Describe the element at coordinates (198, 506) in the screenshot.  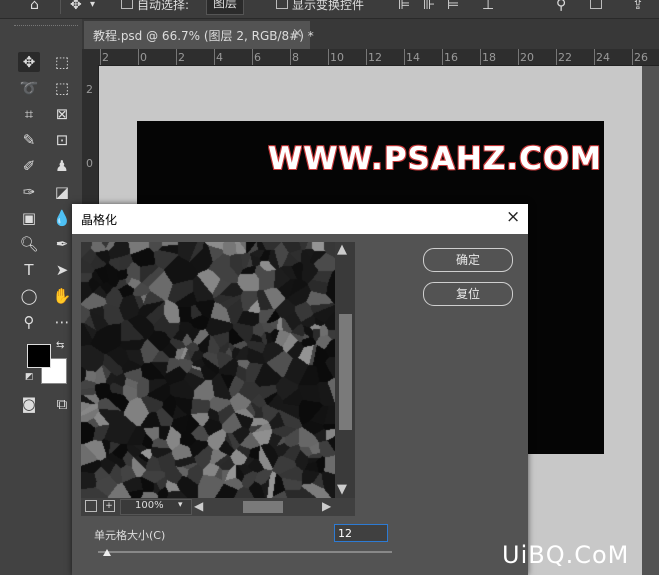
I see `scroll-left-icon: ◀` at that location.